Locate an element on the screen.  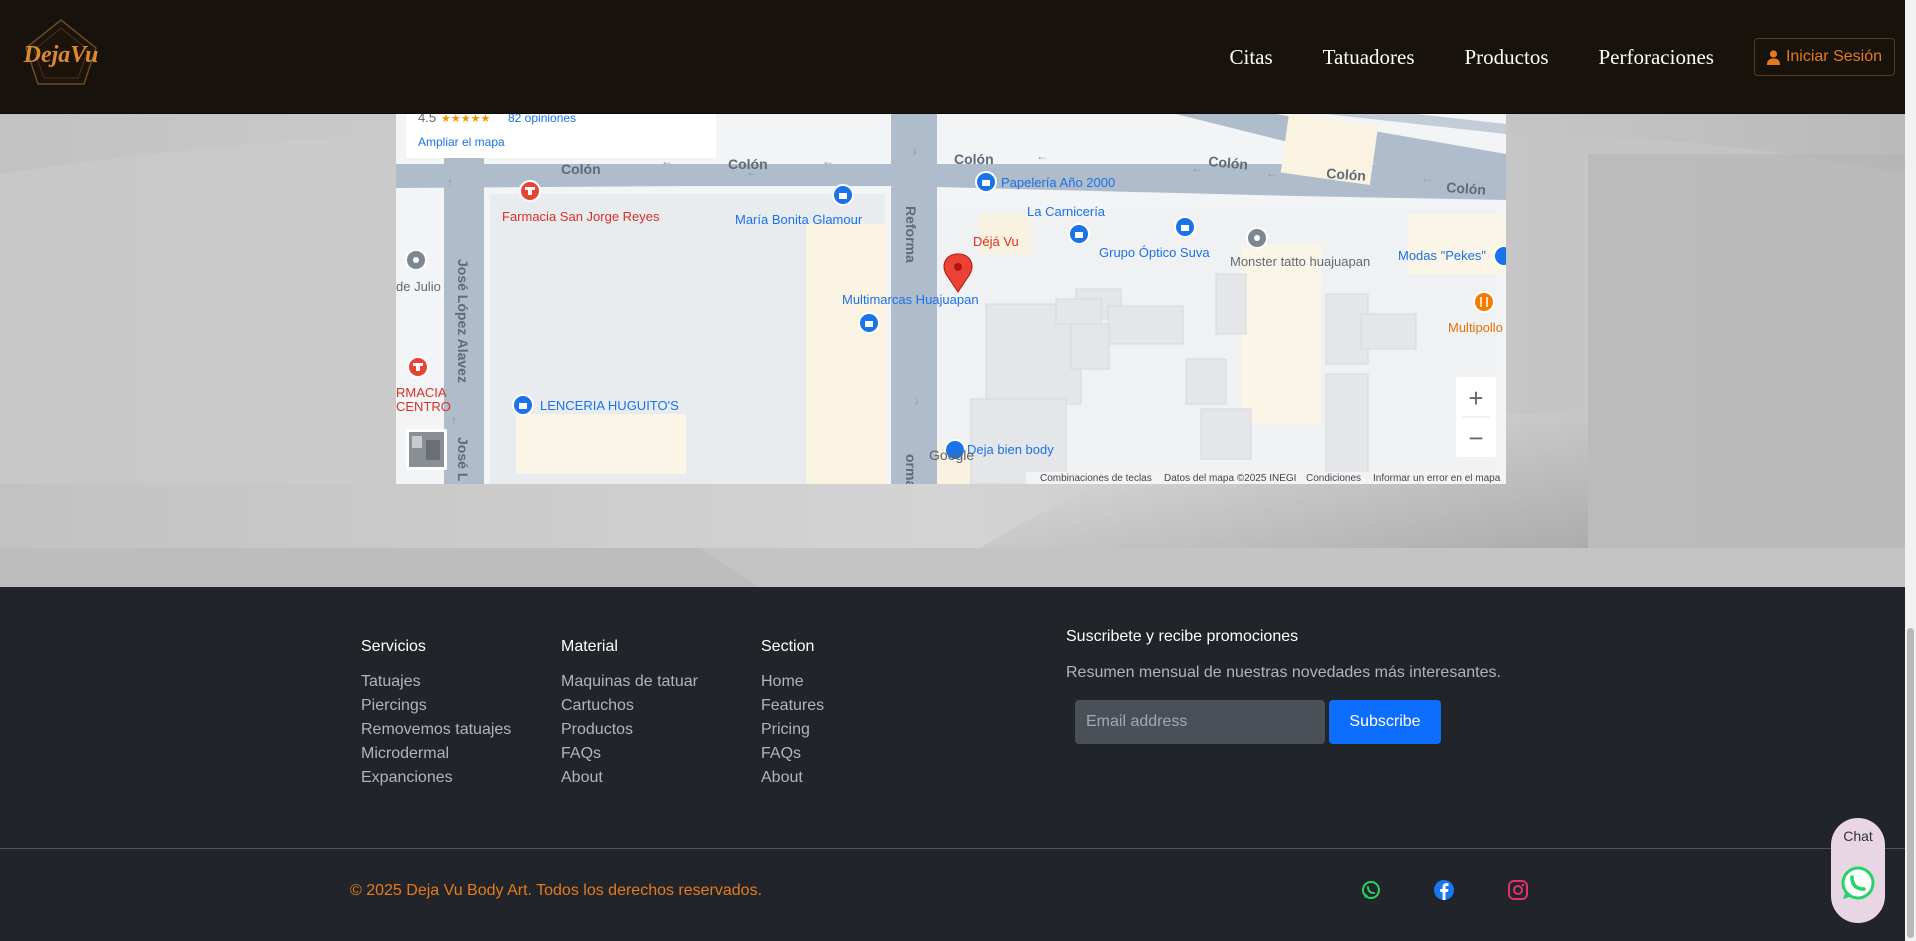
user-icon is located at coordinates (1773, 57).